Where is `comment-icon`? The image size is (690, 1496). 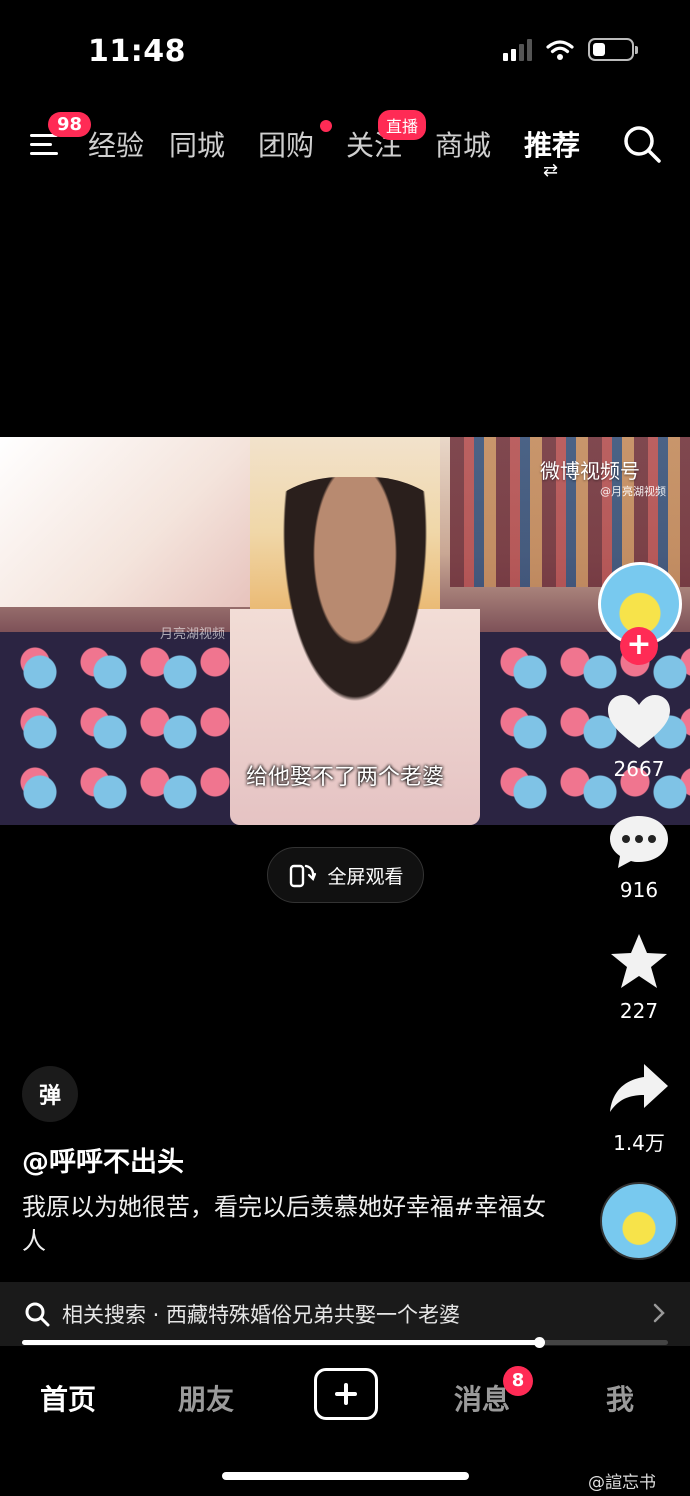 comment-icon is located at coordinates (639, 842).